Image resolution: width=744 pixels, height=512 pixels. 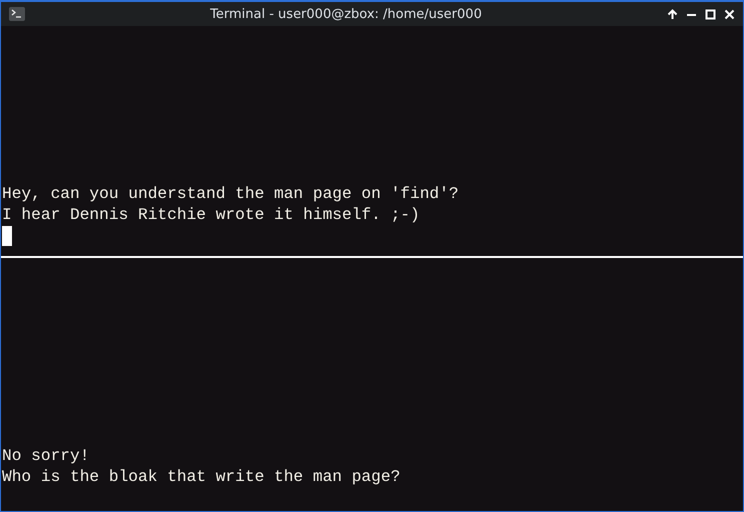 What do you see at coordinates (202, 477) in the screenshot?
I see `terminal-line: Who is the bloak that write the man page?` at bounding box center [202, 477].